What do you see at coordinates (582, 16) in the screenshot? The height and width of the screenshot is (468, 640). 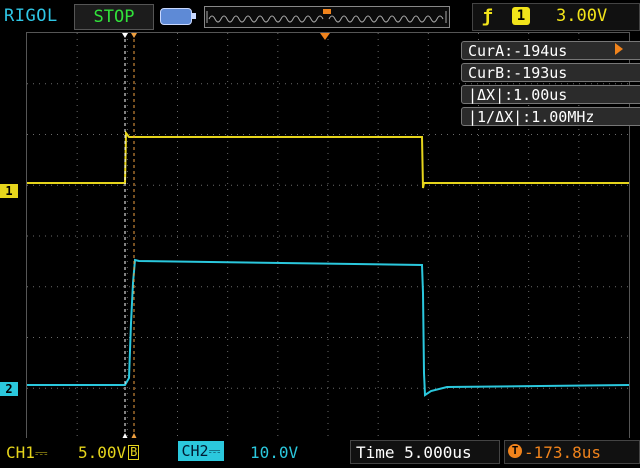 I see `trigger-level-value: 3.00V` at bounding box center [582, 16].